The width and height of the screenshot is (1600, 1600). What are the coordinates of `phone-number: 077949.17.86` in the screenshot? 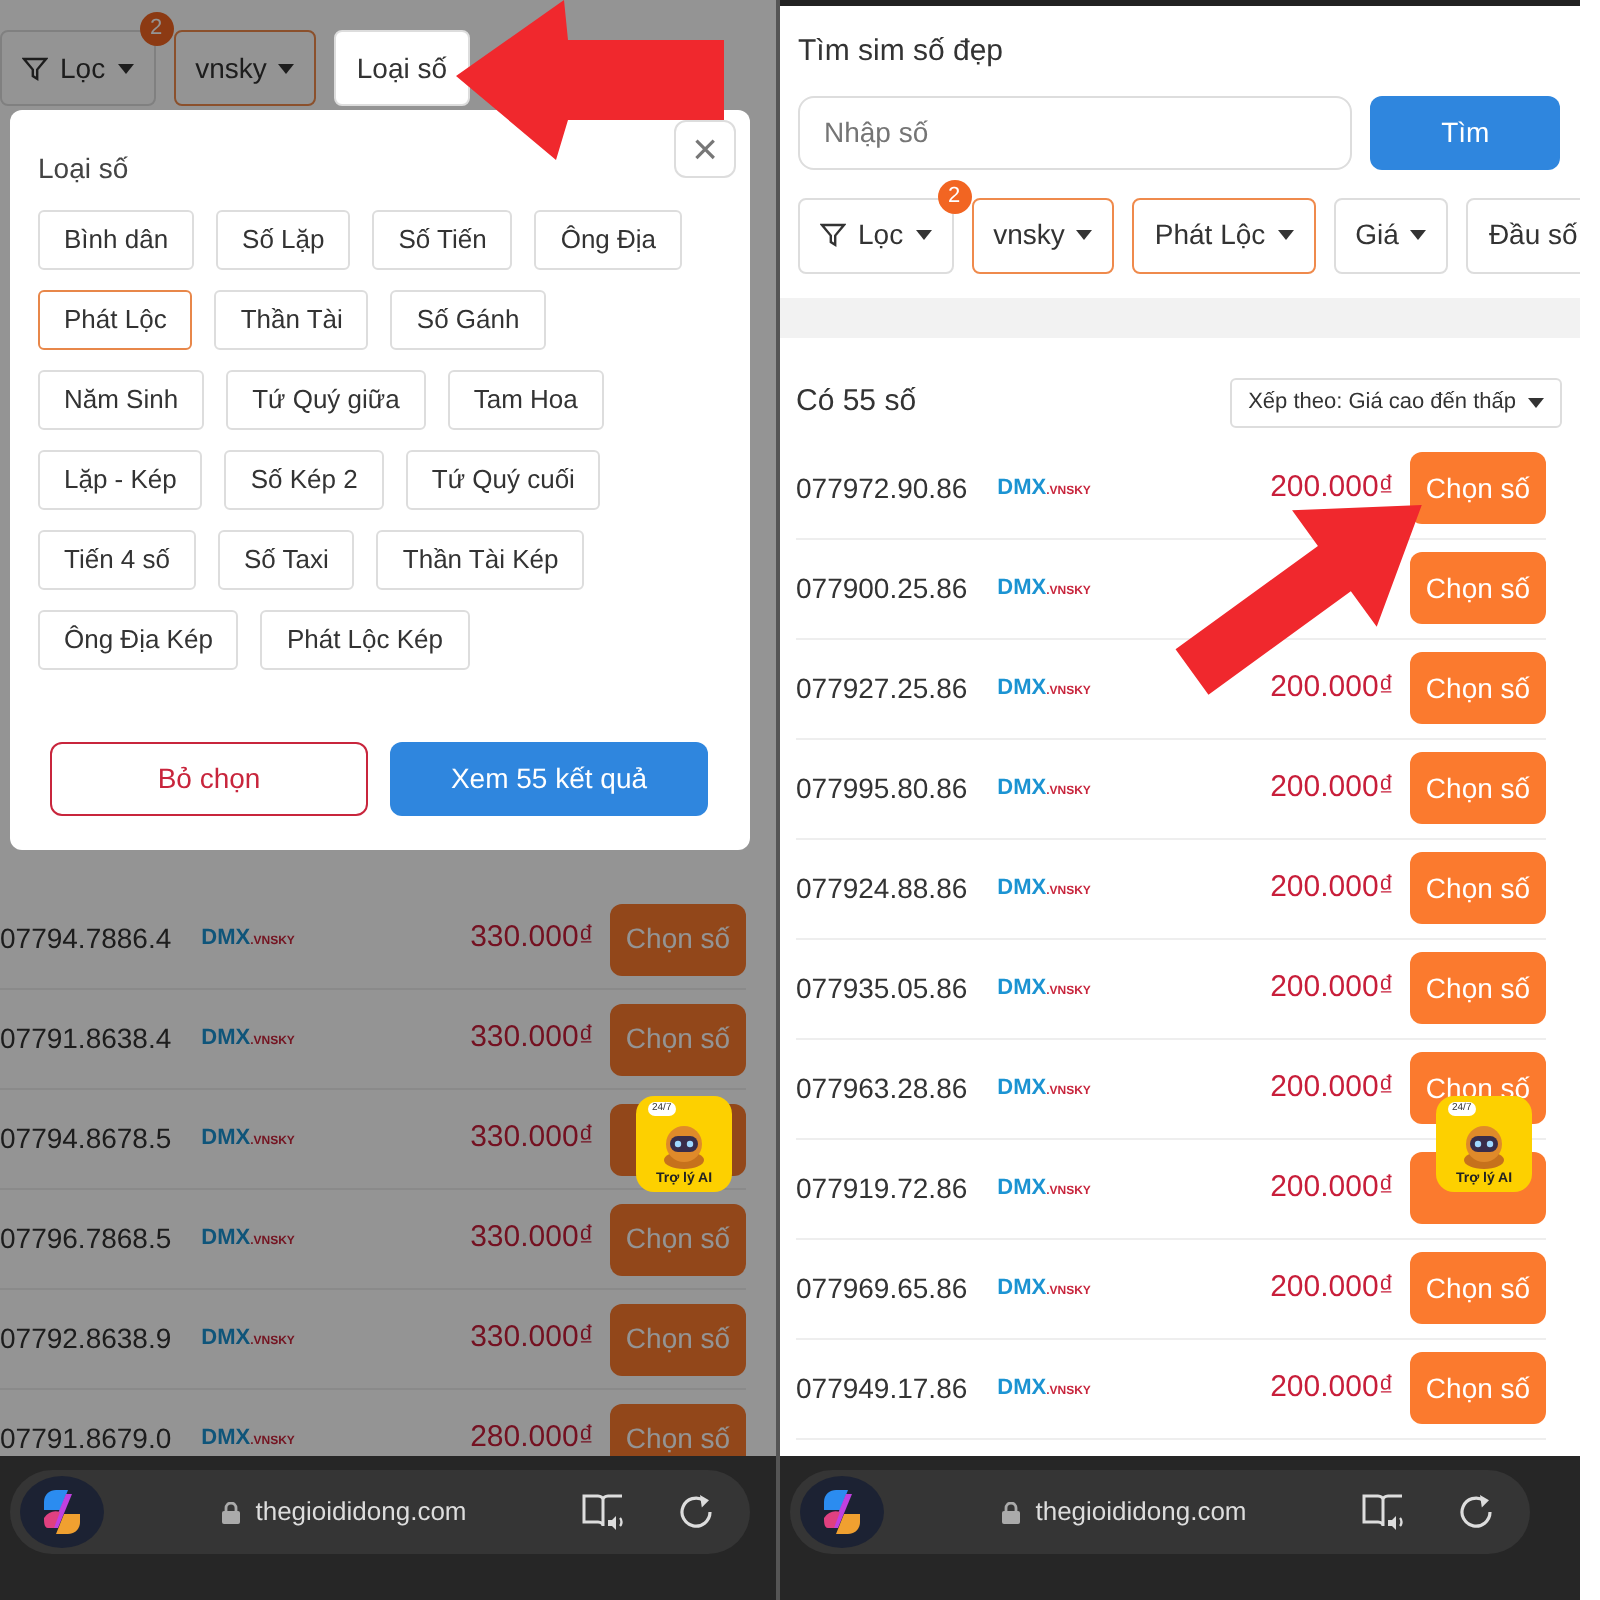 It's located at (882, 1388).